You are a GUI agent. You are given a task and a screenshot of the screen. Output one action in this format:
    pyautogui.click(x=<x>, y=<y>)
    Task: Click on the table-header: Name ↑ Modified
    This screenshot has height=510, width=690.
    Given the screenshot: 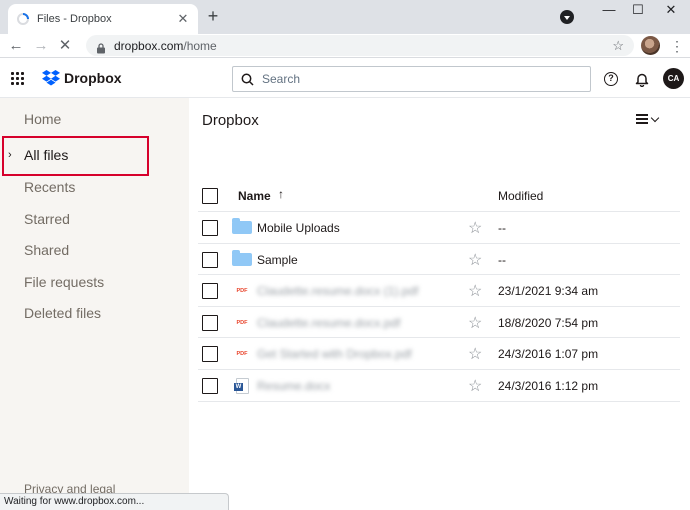 What is the action you would take?
    pyautogui.click(x=439, y=196)
    